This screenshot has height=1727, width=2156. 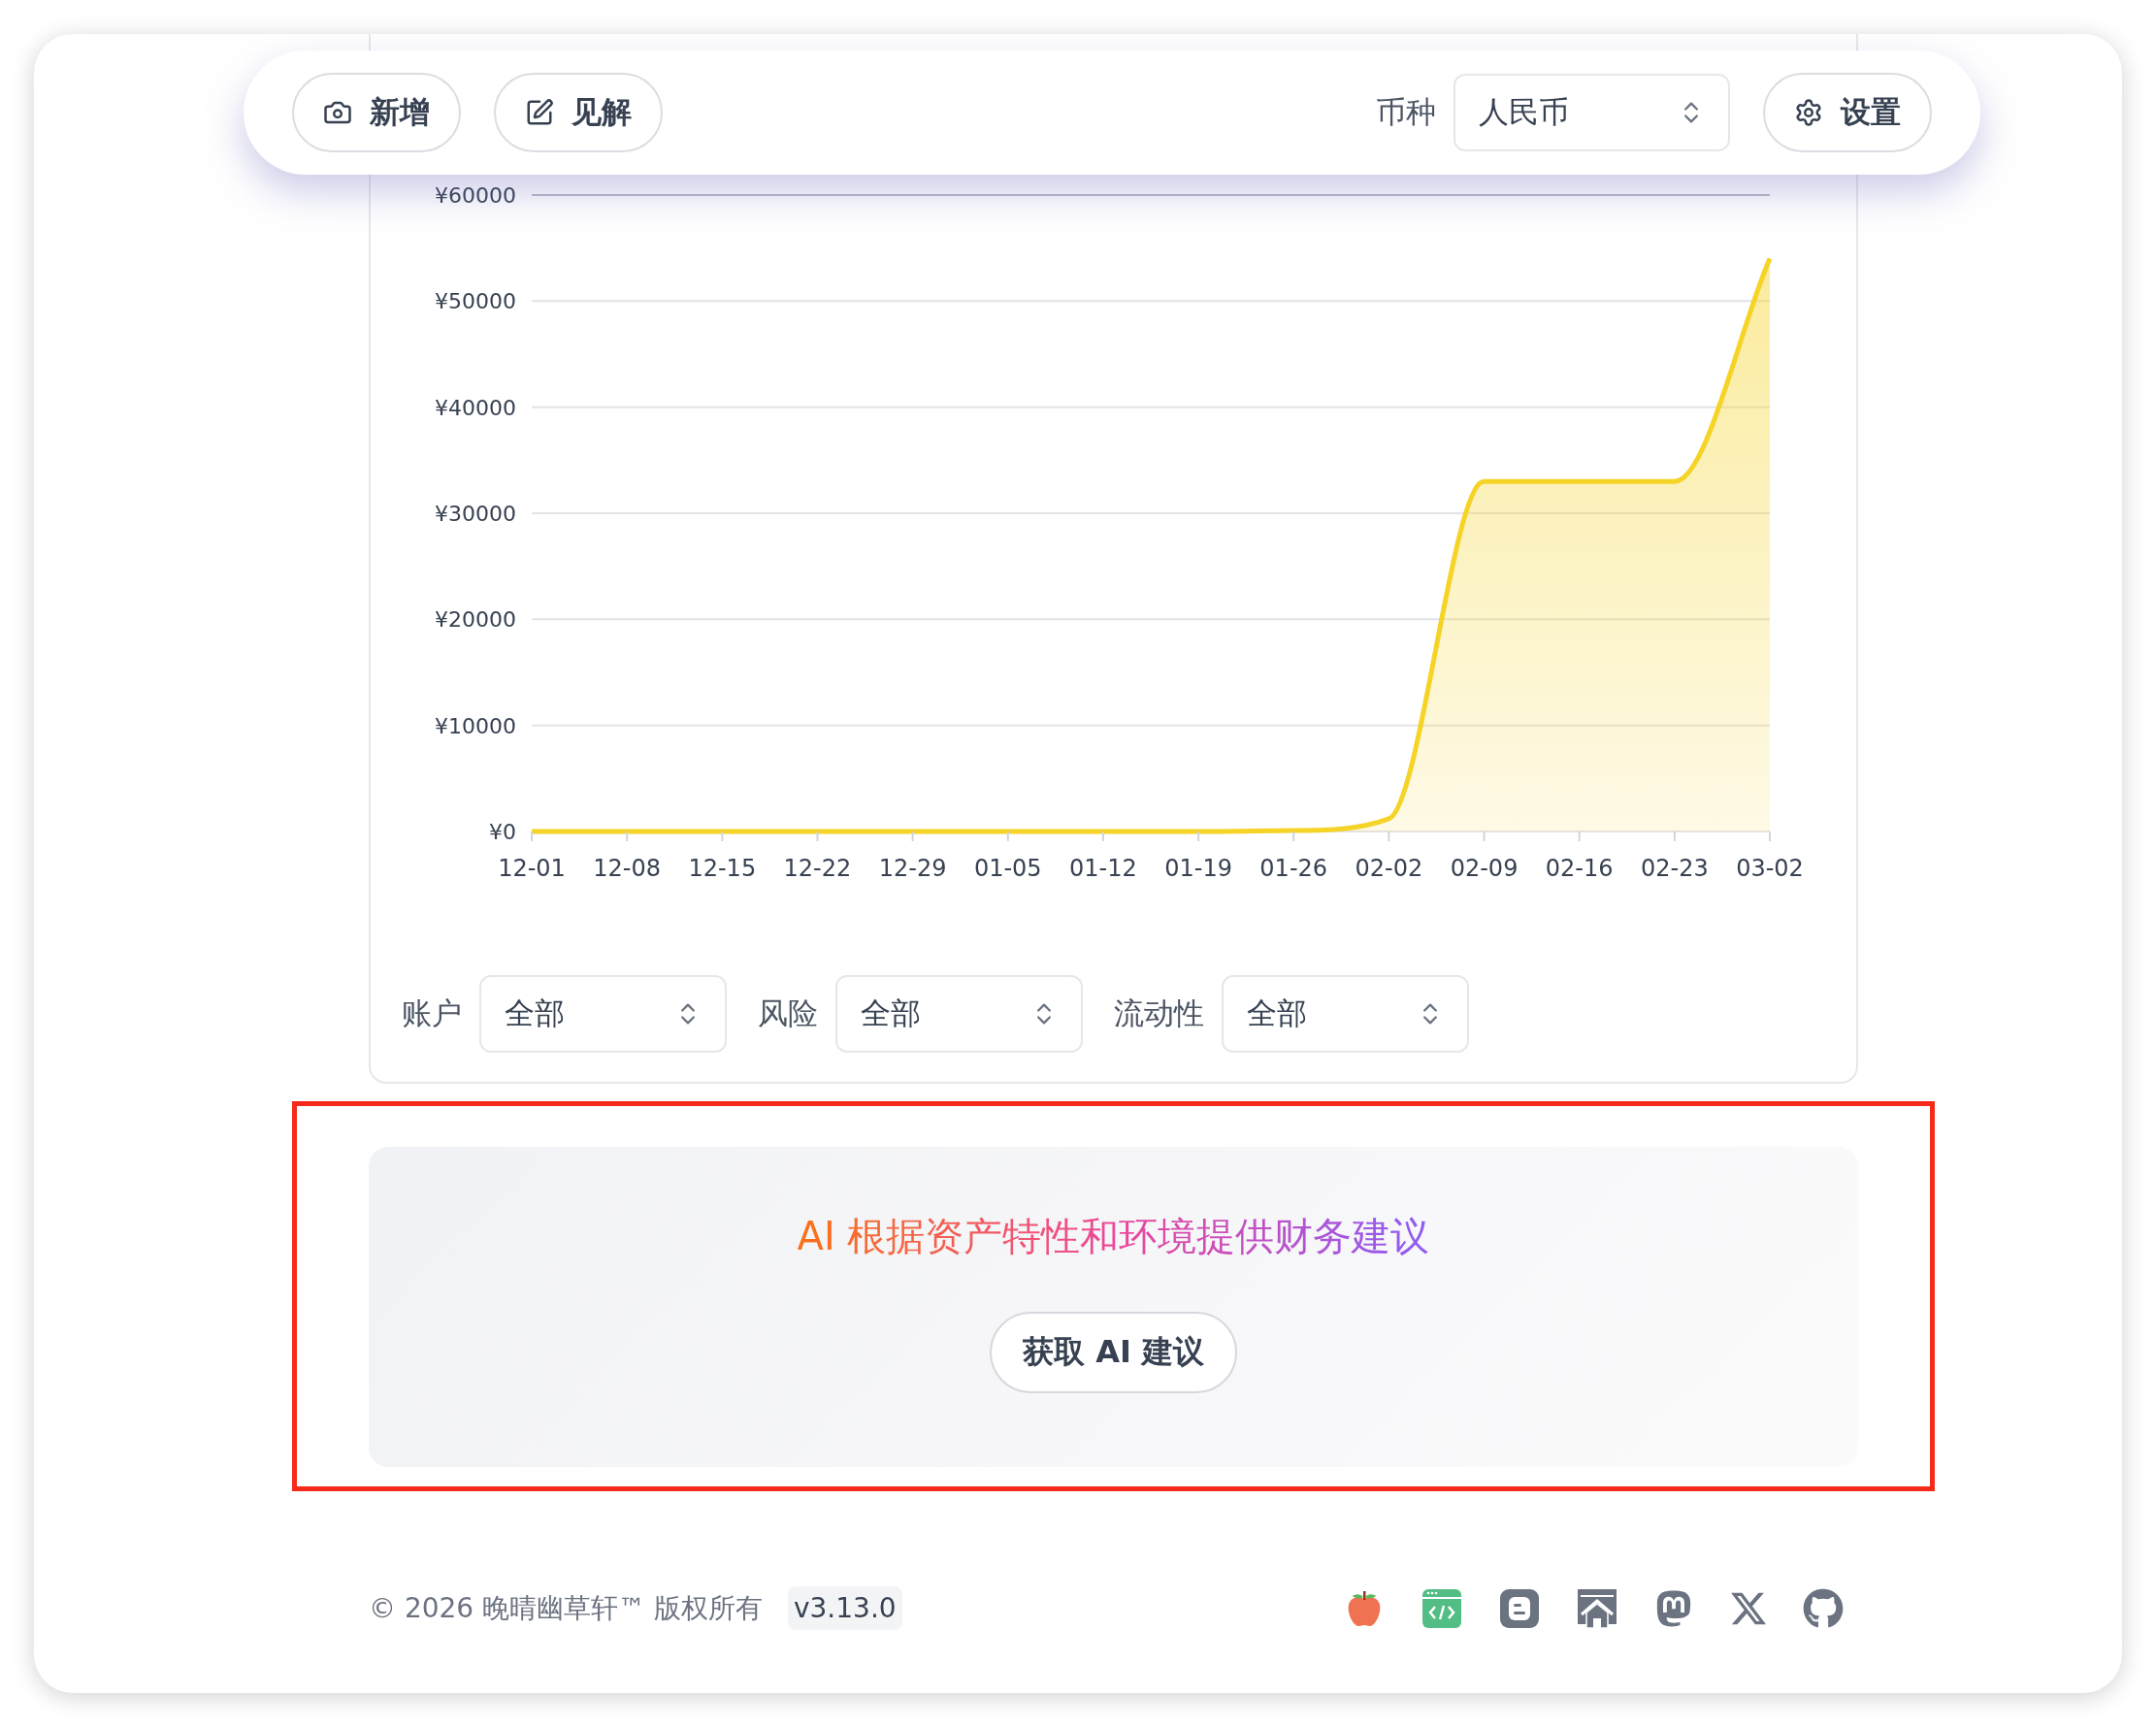 What do you see at coordinates (1823, 1608) in the screenshot?
I see `github-icon` at bounding box center [1823, 1608].